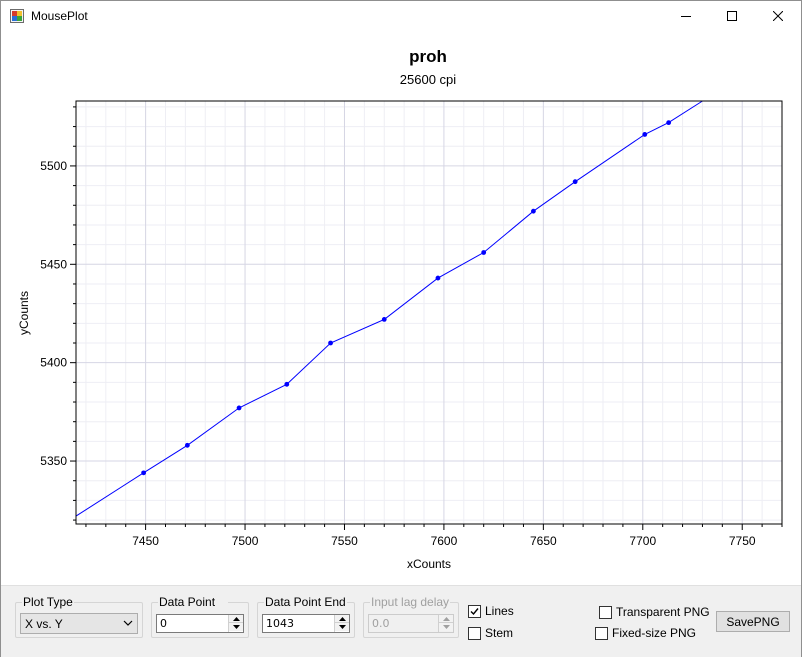  What do you see at coordinates (381, 623) in the screenshot?
I see `input-lag-delay-value: 0.0` at bounding box center [381, 623].